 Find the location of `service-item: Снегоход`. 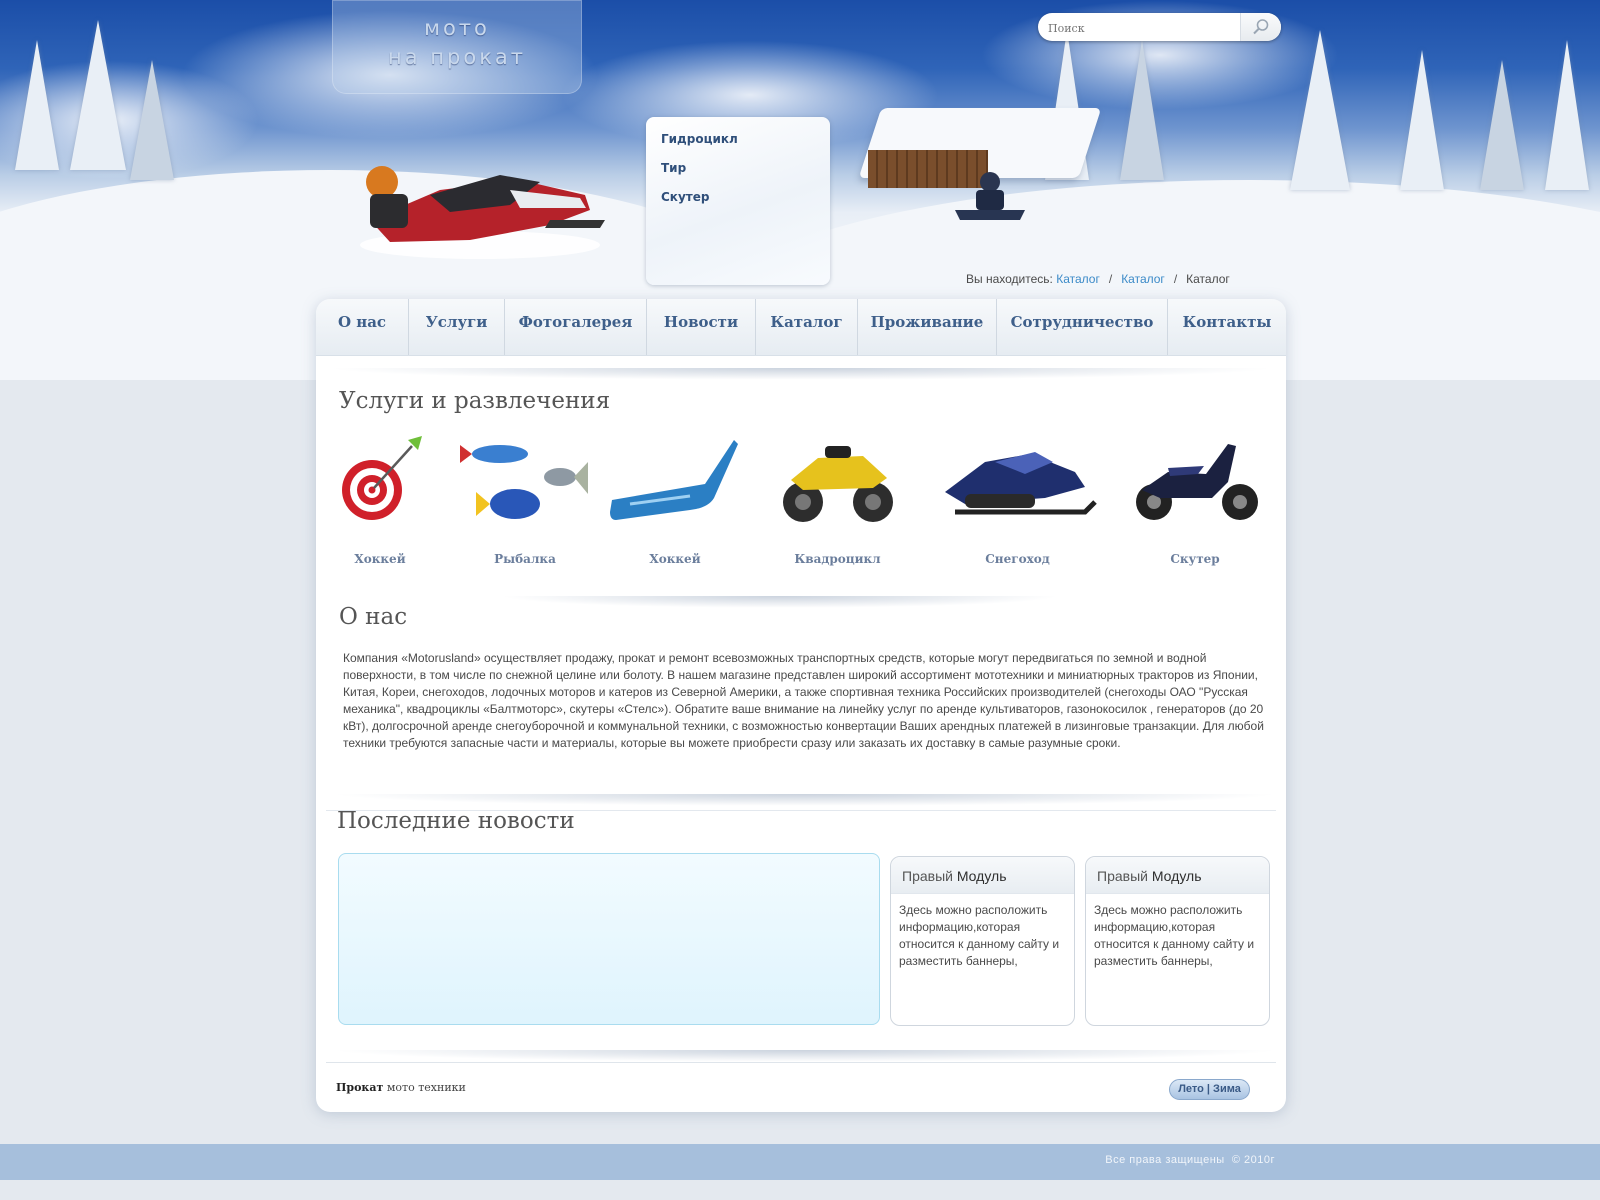

service-item: Снегоход is located at coordinates (1017, 499).